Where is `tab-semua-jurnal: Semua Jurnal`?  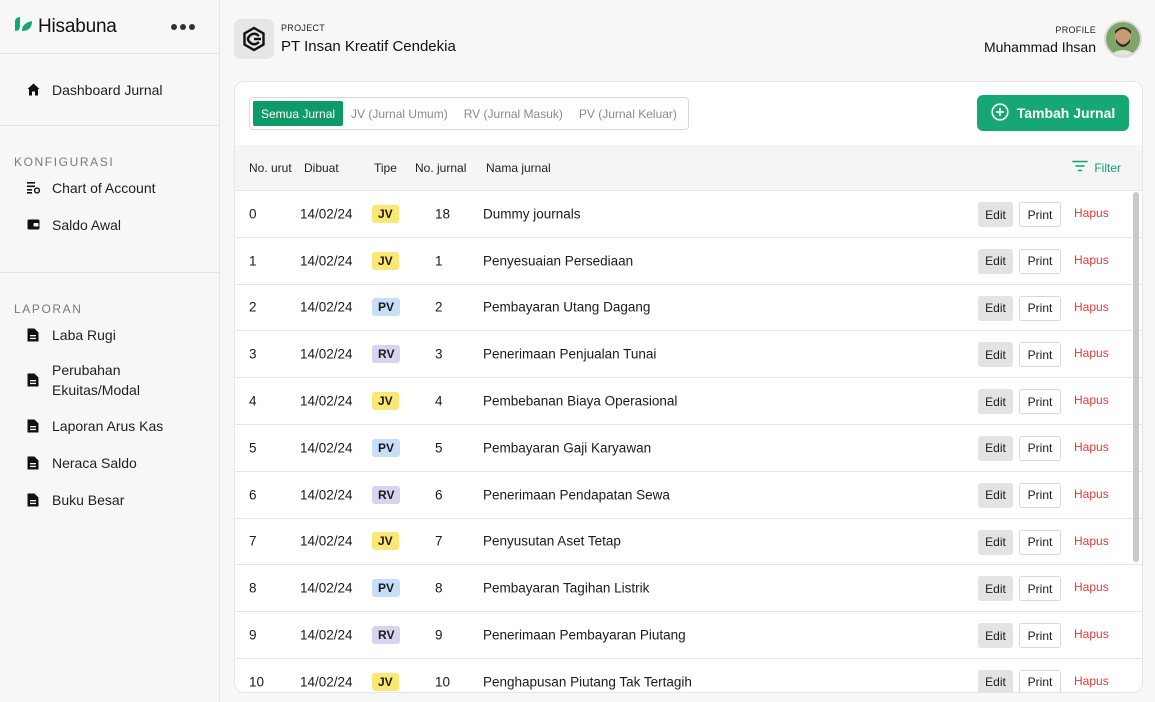
tab-semua-jurnal: Semua Jurnal is located at coordinates (298, 113).